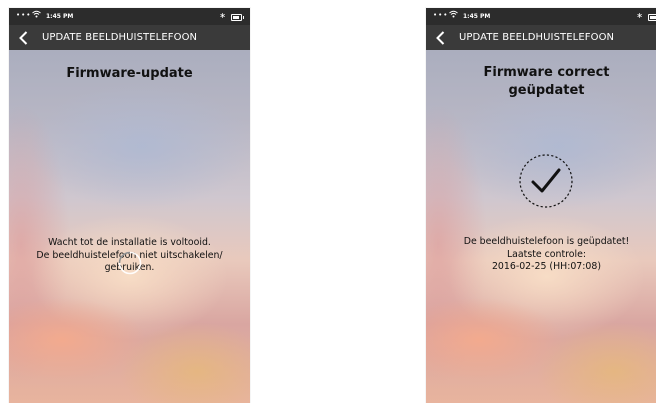 Image resolution: width=656 pixels, height=403 pixels. I want to click on heading-firmware-updated: Firmware correct geüpdatet, so click(541, 82).